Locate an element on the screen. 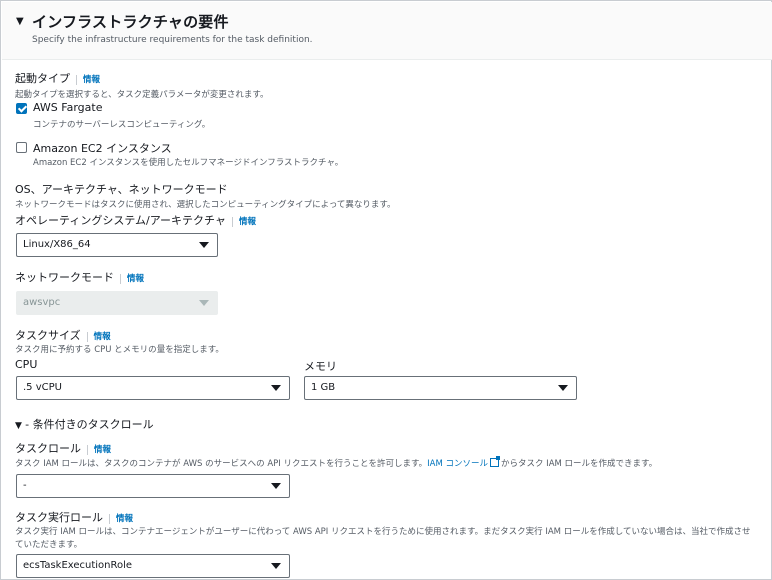  network-mode-label: ネットワークモード is located at coordinates (64, 277).